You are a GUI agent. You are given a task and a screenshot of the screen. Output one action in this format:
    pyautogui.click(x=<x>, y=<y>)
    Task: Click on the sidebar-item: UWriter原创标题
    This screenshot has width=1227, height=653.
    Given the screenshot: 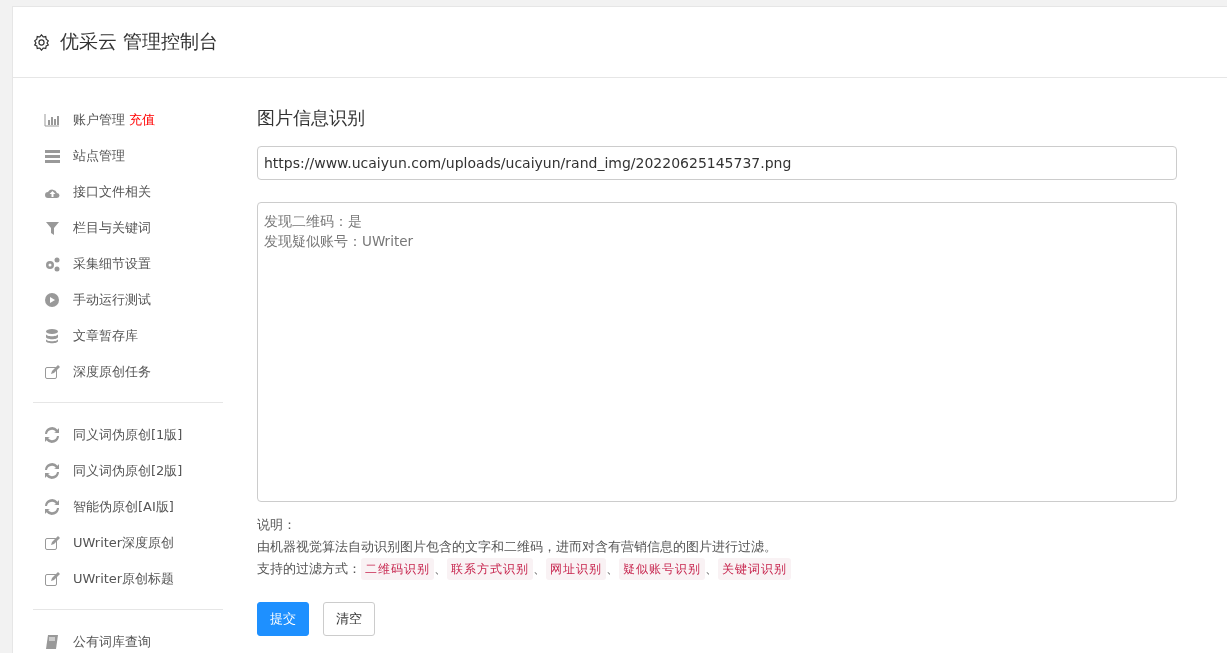 What is the action you would take?
    pyautogui.click(x=128, y=579)
    